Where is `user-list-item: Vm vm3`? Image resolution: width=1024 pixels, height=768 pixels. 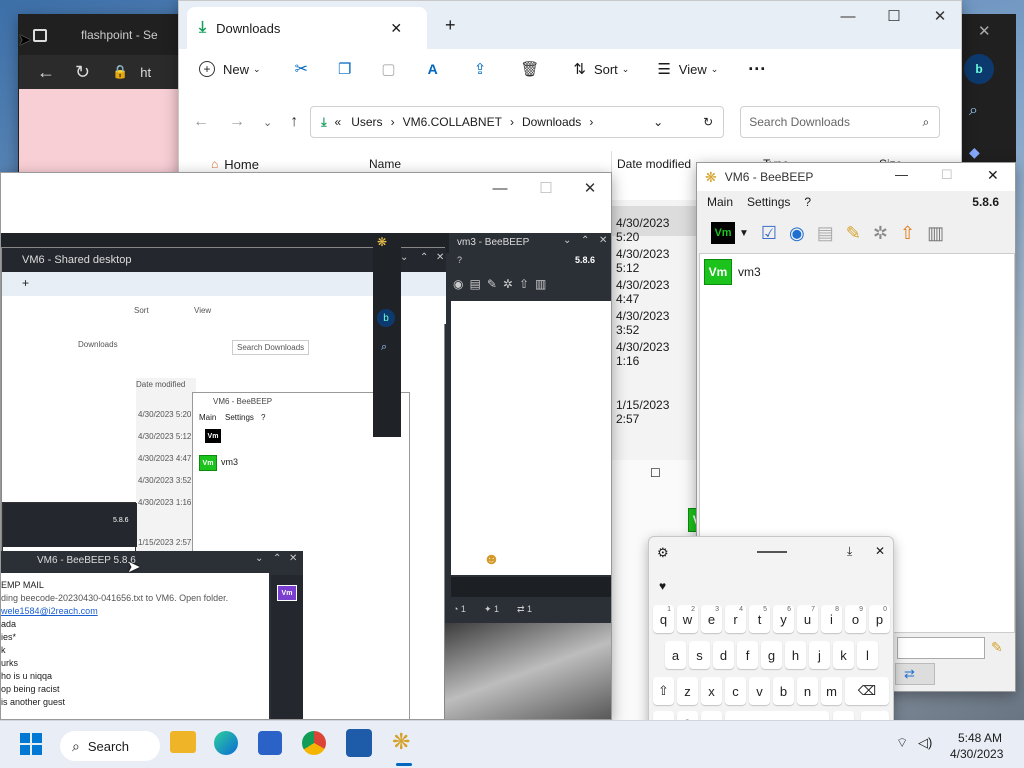
user-list-item: Vm vm3 is located at coordinates (732, 272).